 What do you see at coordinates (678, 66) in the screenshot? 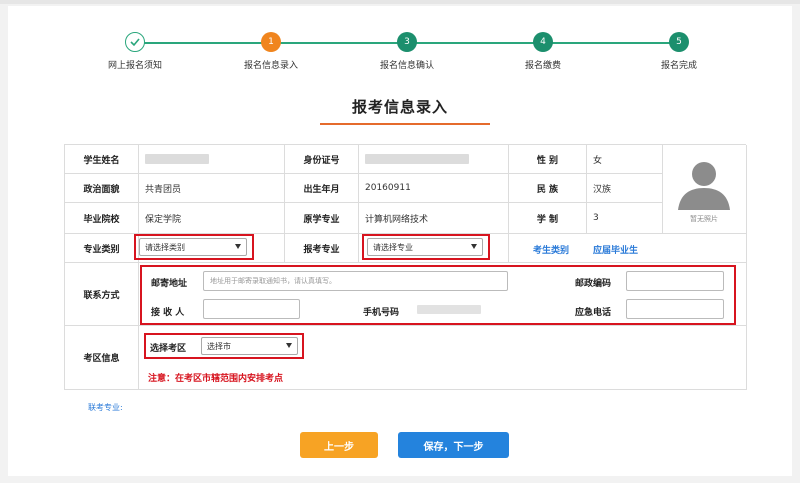
I see `step-label: 报名完成` at bounding box center [678, 66].